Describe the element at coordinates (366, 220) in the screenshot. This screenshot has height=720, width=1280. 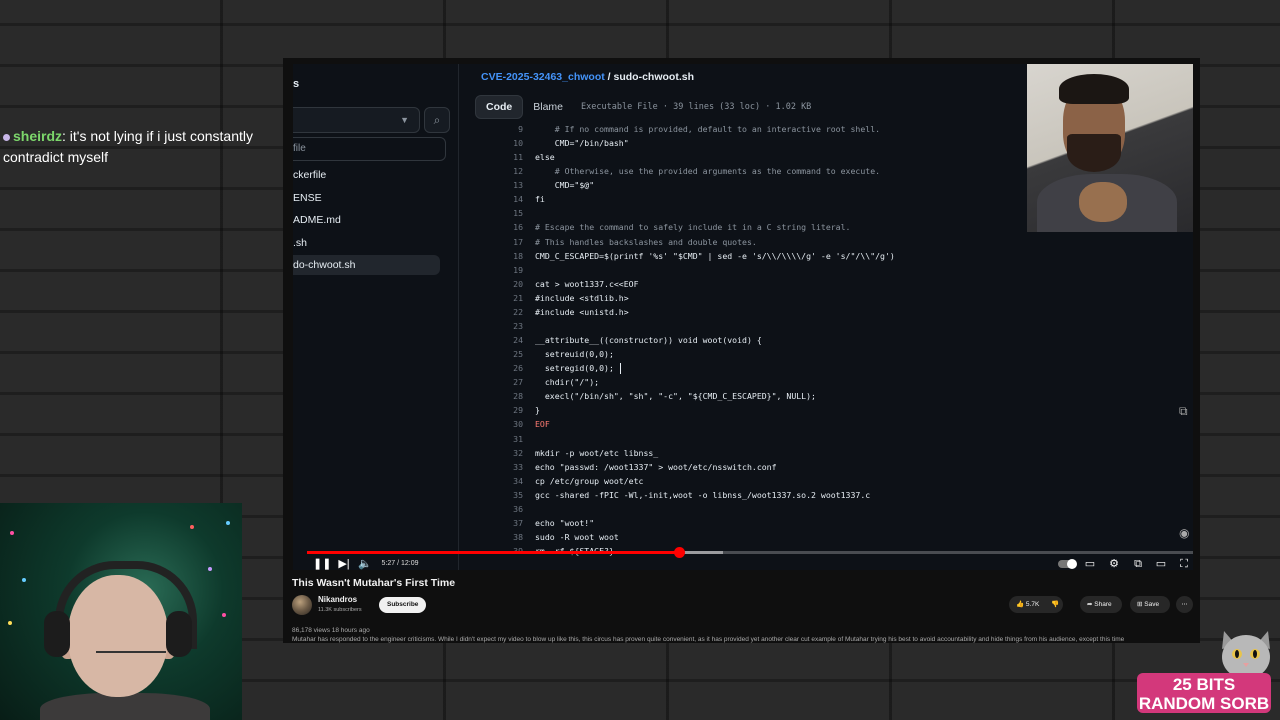
I see `file-tree-item: ADME.md` at that location.